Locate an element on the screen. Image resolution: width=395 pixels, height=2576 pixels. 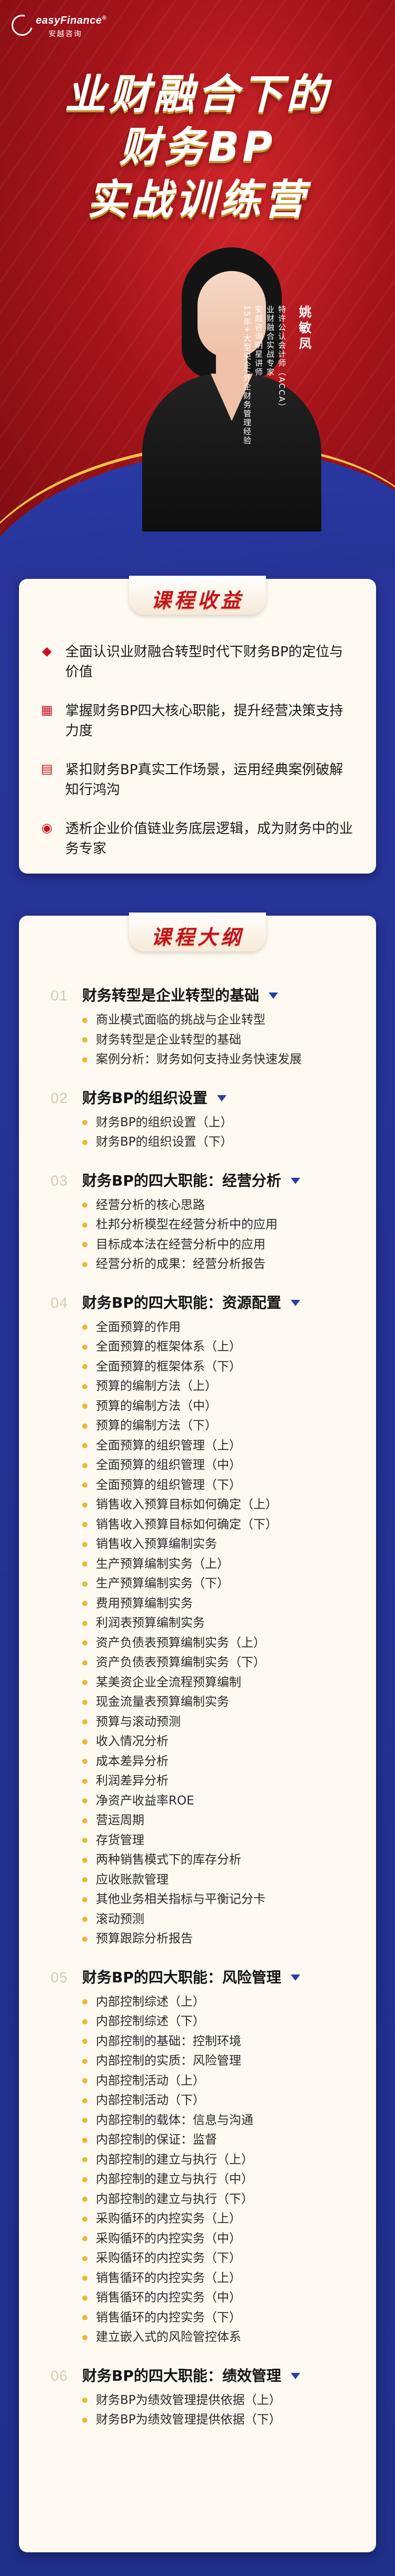
list-item: 预算跟踪分析报告 is located at coordinates (229, 1939).